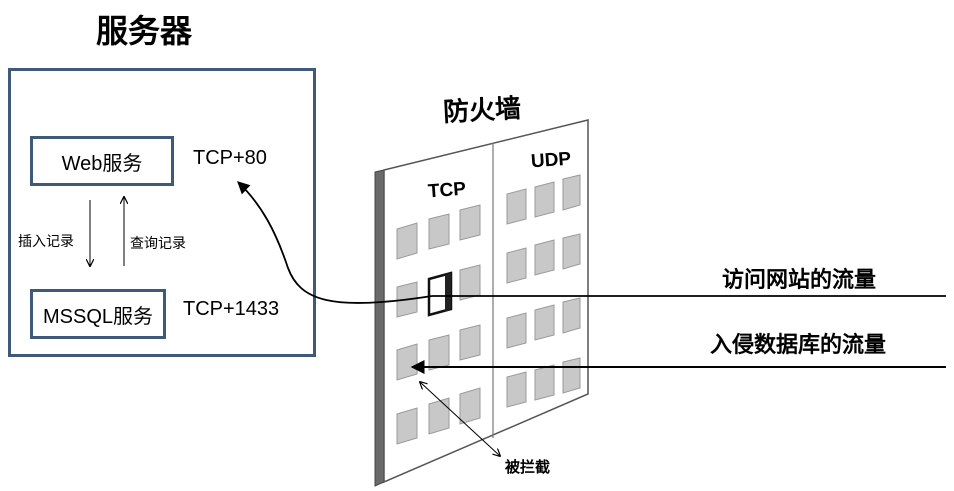  I want to click on firewall-title: 防火墙, so click(482, 111).